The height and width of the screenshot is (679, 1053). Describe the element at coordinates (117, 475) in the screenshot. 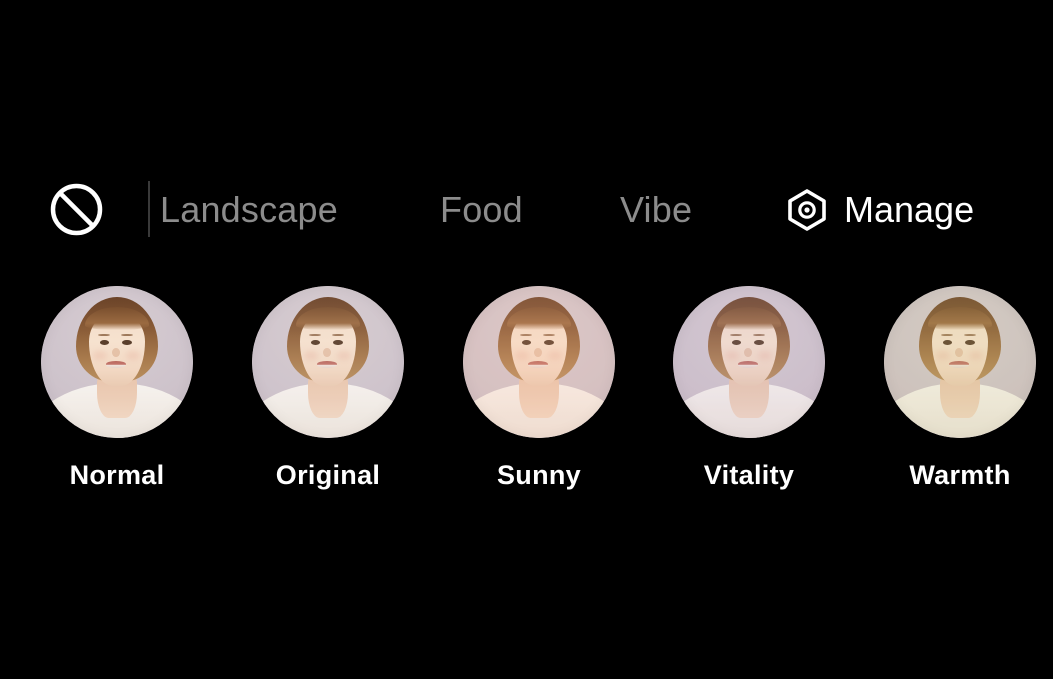

I see `filter-label: Normal` at that location.